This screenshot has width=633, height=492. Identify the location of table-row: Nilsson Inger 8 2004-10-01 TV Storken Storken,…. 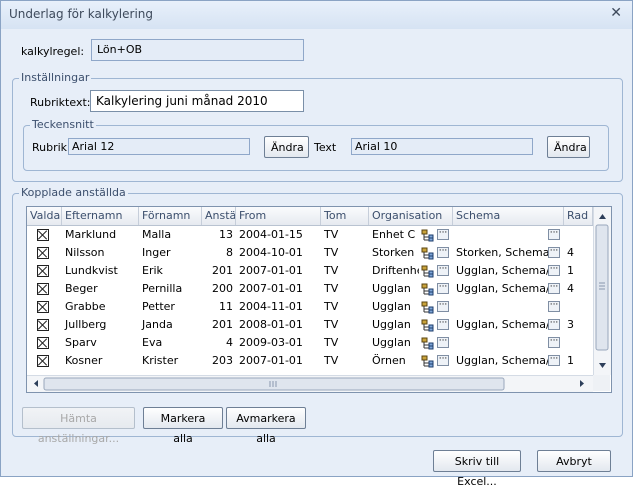
(310, 253).